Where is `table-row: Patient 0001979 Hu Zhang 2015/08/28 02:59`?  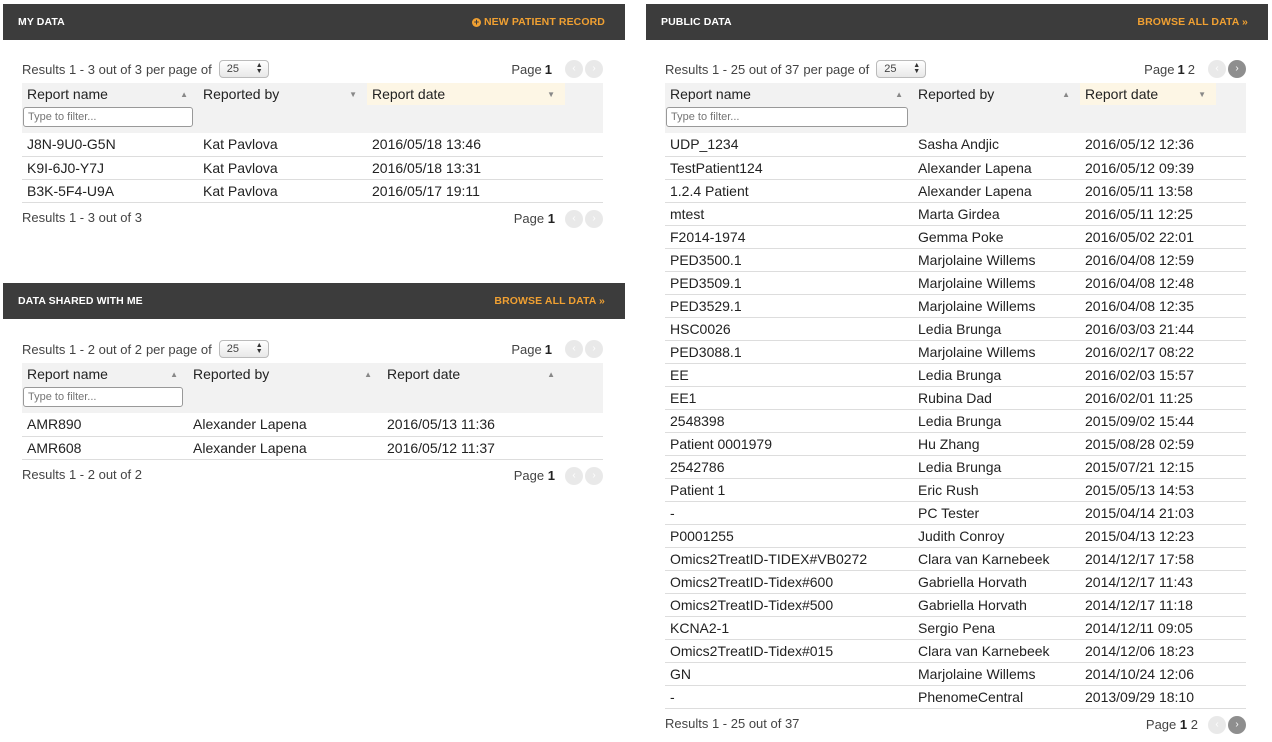
table-row: Patient 0001979 Hu Zhang 2015/08/28 02:59 is located at coordinates (955, 444).